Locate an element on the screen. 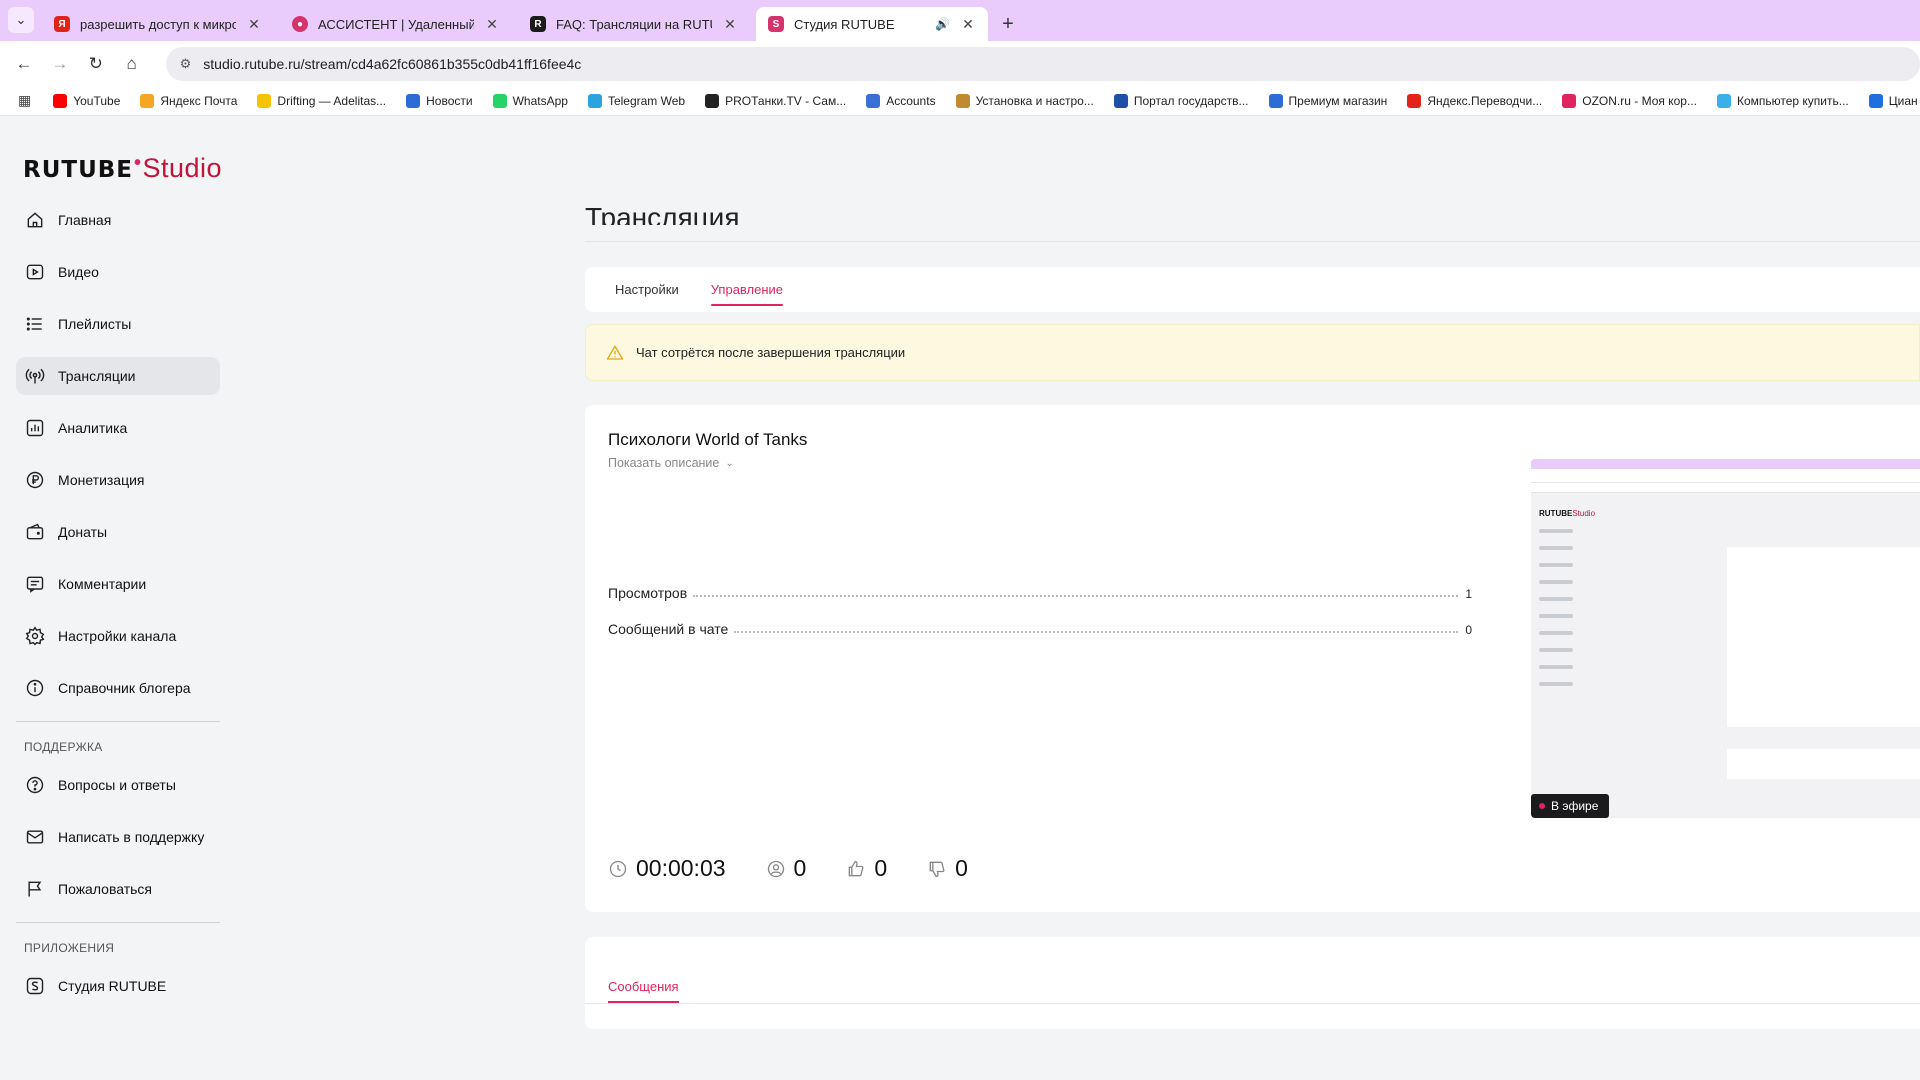  thumbs-down-icon is located at coordinates (937, 869).